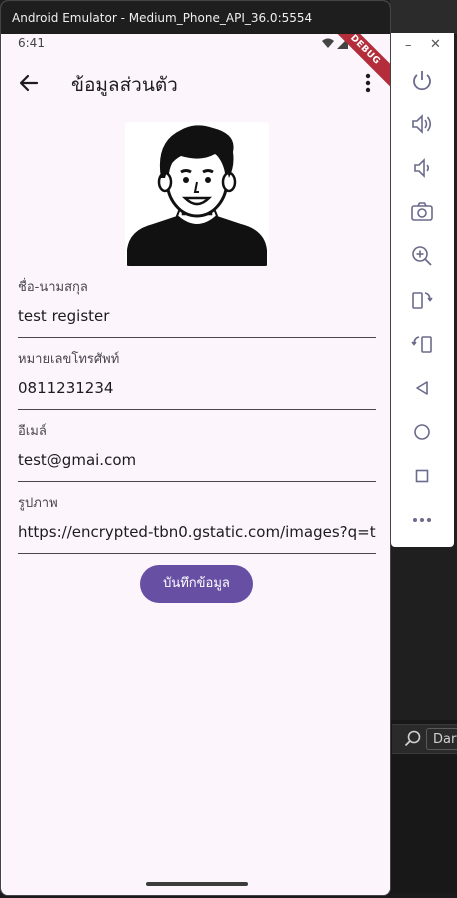  I want to click on overview-square-icon, so click(422, 476).